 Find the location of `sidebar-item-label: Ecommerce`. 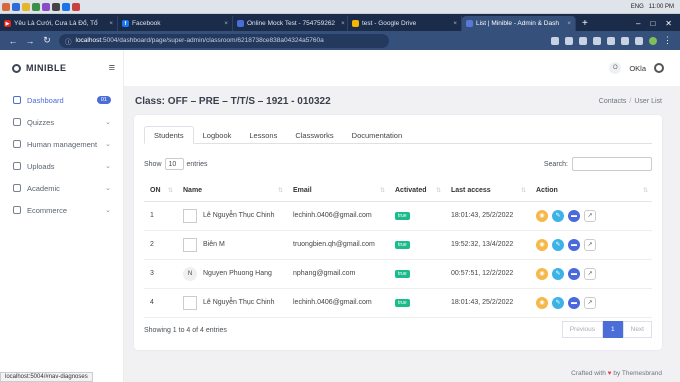

sidebar-item-label: Ecommerce is located at coordinates (47, 210).